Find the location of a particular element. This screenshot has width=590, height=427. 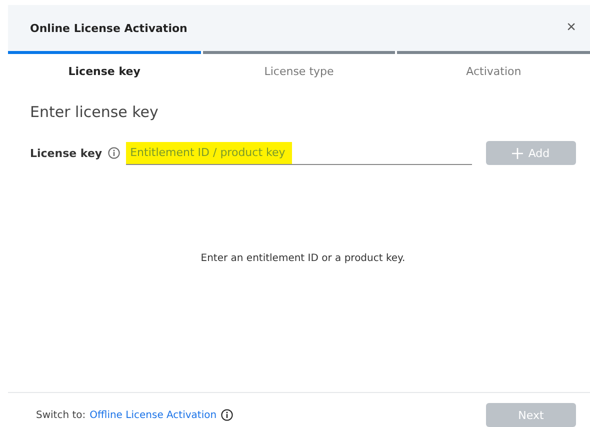

plus-icon is located at coordinates (518, 153).